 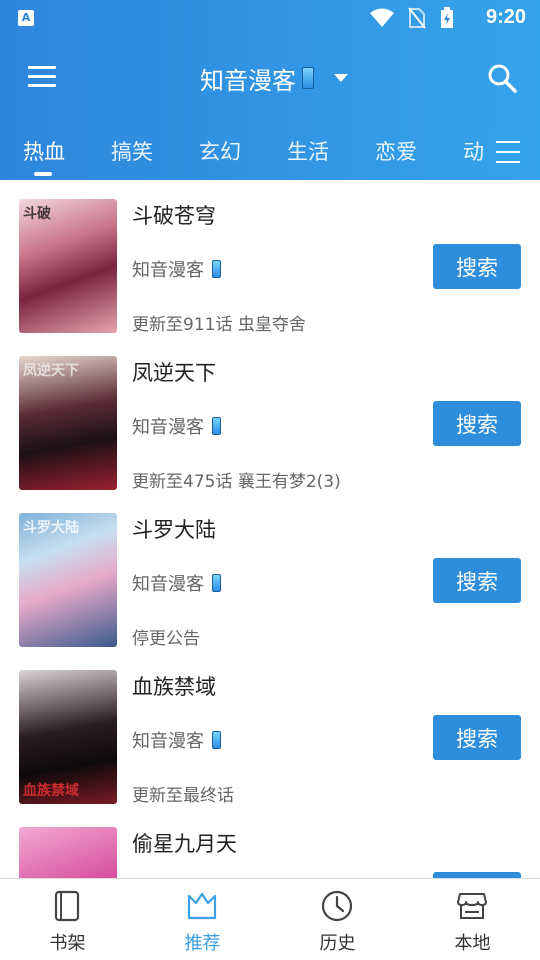 What do you see at coordinates (270, 18) in the screenshot?
I see `status-bar: A 9:20` at bounding box center [270, 18].